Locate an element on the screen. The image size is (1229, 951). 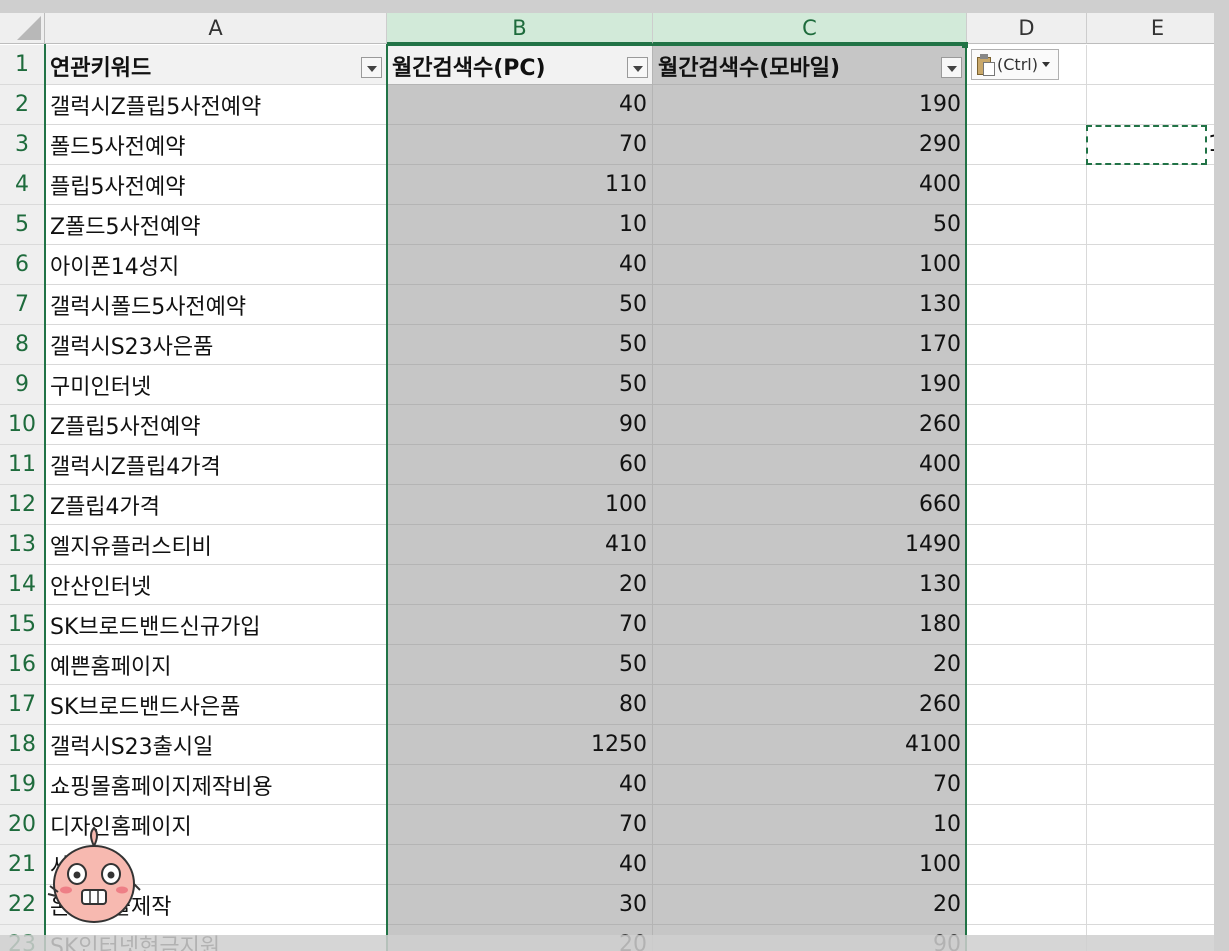
keyword-cell: 폴드5사전예약 is located at coordinates (216, 145).